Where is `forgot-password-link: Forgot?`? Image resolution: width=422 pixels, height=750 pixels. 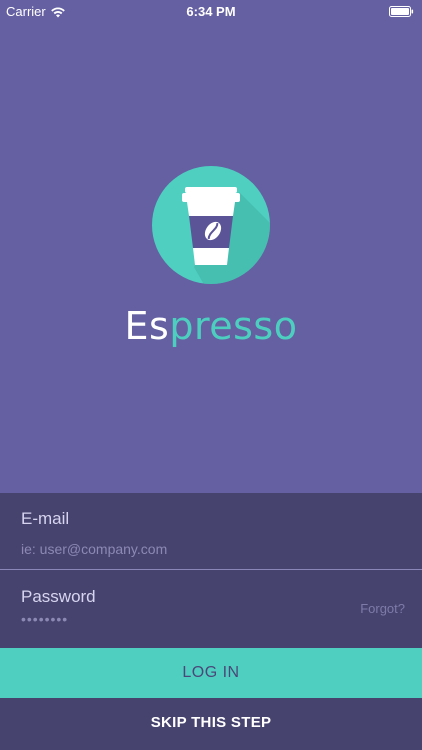 forgot-password-link: Forgot? is located at coordinates (382, 608).